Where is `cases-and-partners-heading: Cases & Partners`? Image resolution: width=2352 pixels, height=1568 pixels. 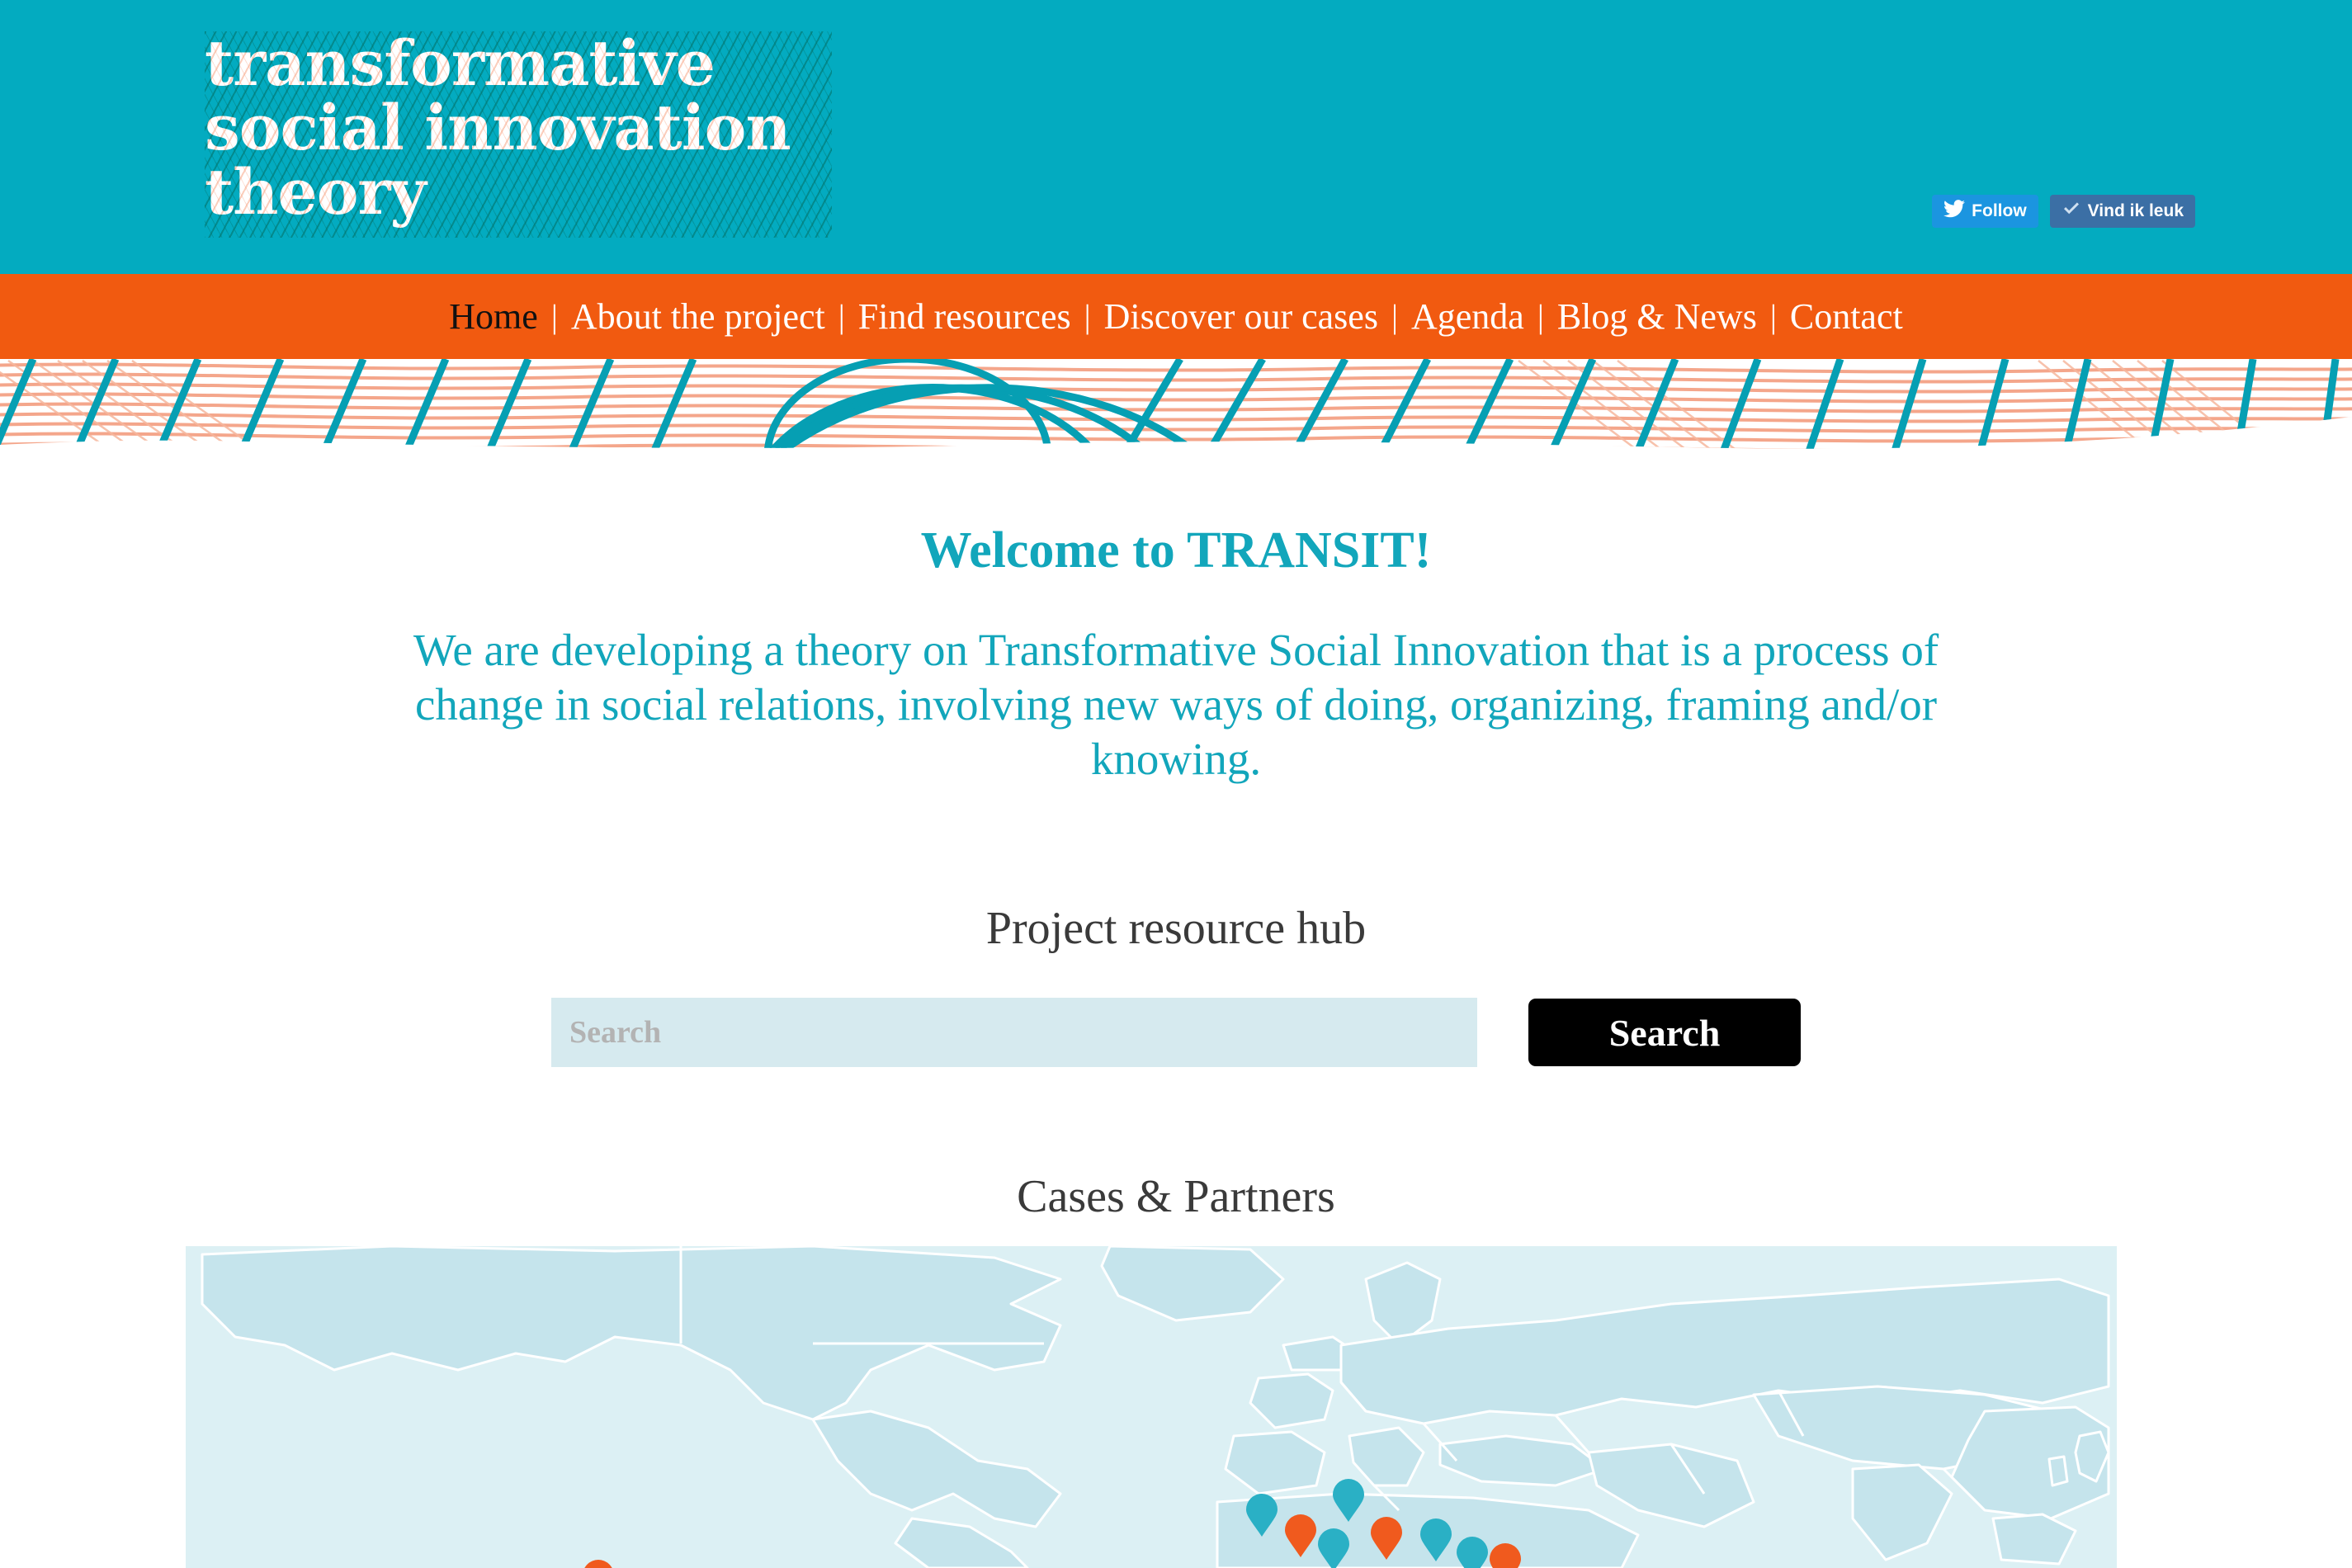
cases-and-partners-heading: Cases & Partners is located at coordinates (1176, 1196).